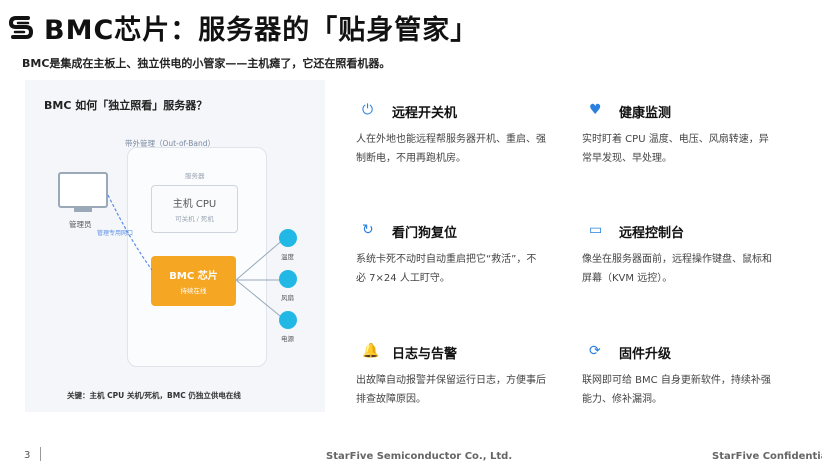 The width and height of the screenshot is (822, 465). I want to click on admin-monitor-stand, so click(83, 210).